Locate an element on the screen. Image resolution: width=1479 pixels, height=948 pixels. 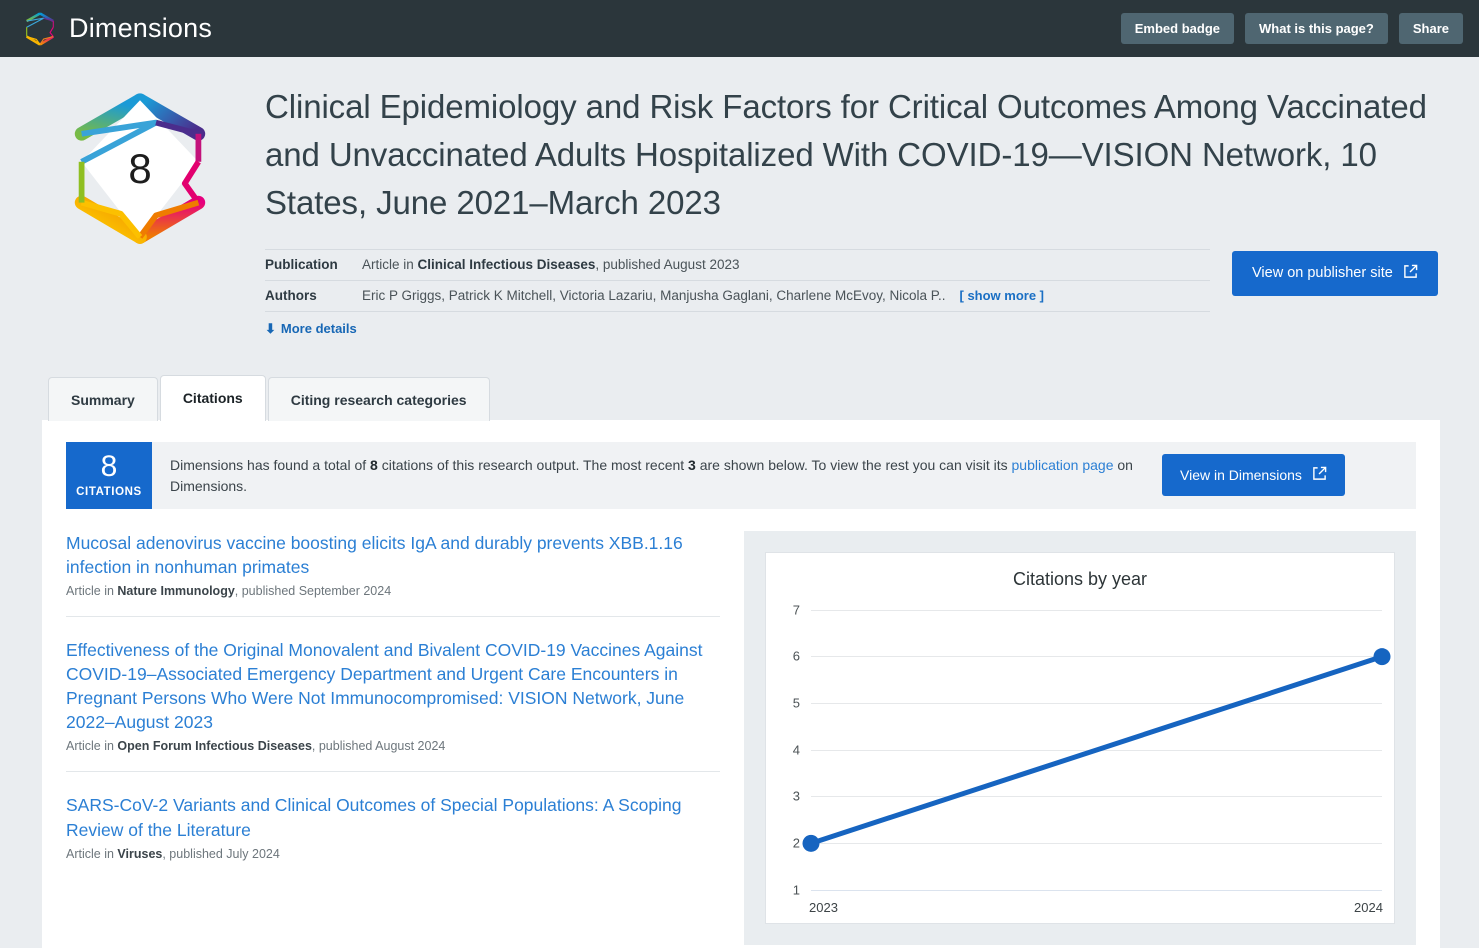
source-journal: Open Forum Infectious Diseases is located at coordinates (214, 746).